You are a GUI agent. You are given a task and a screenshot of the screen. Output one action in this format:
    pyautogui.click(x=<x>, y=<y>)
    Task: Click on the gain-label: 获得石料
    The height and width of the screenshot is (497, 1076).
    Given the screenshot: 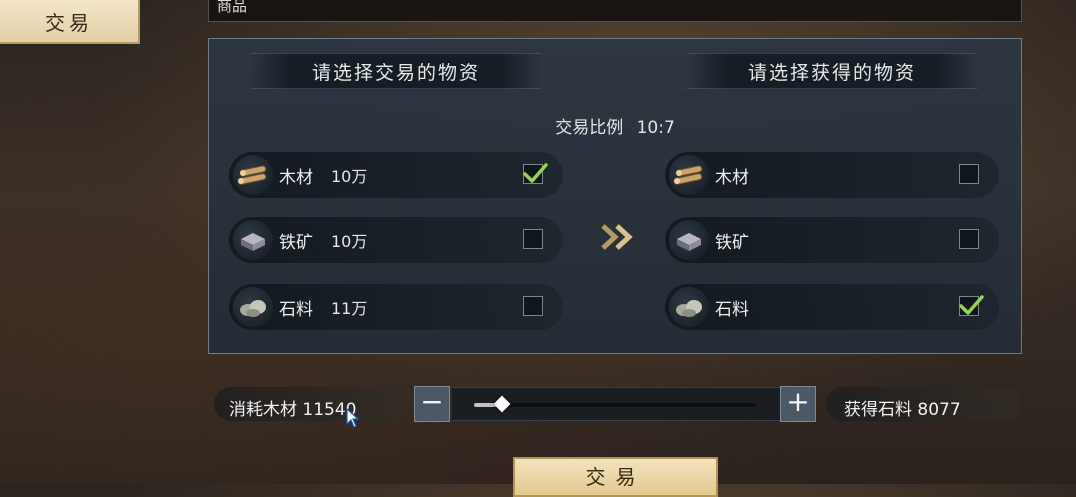 What is the action you would take?
    pyautogui.click(x=878, y=410)
    